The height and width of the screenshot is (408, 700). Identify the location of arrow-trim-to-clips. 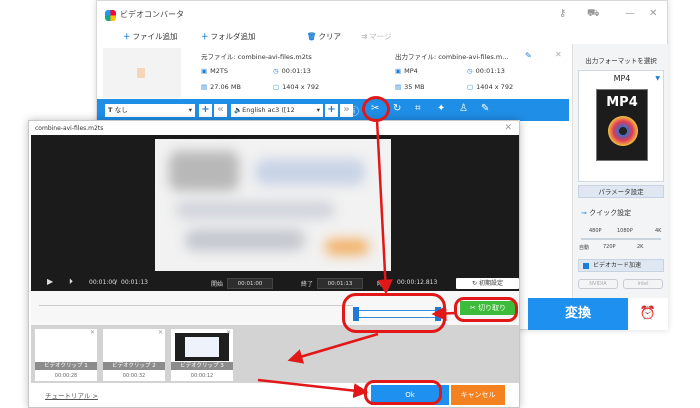
(333, 348).